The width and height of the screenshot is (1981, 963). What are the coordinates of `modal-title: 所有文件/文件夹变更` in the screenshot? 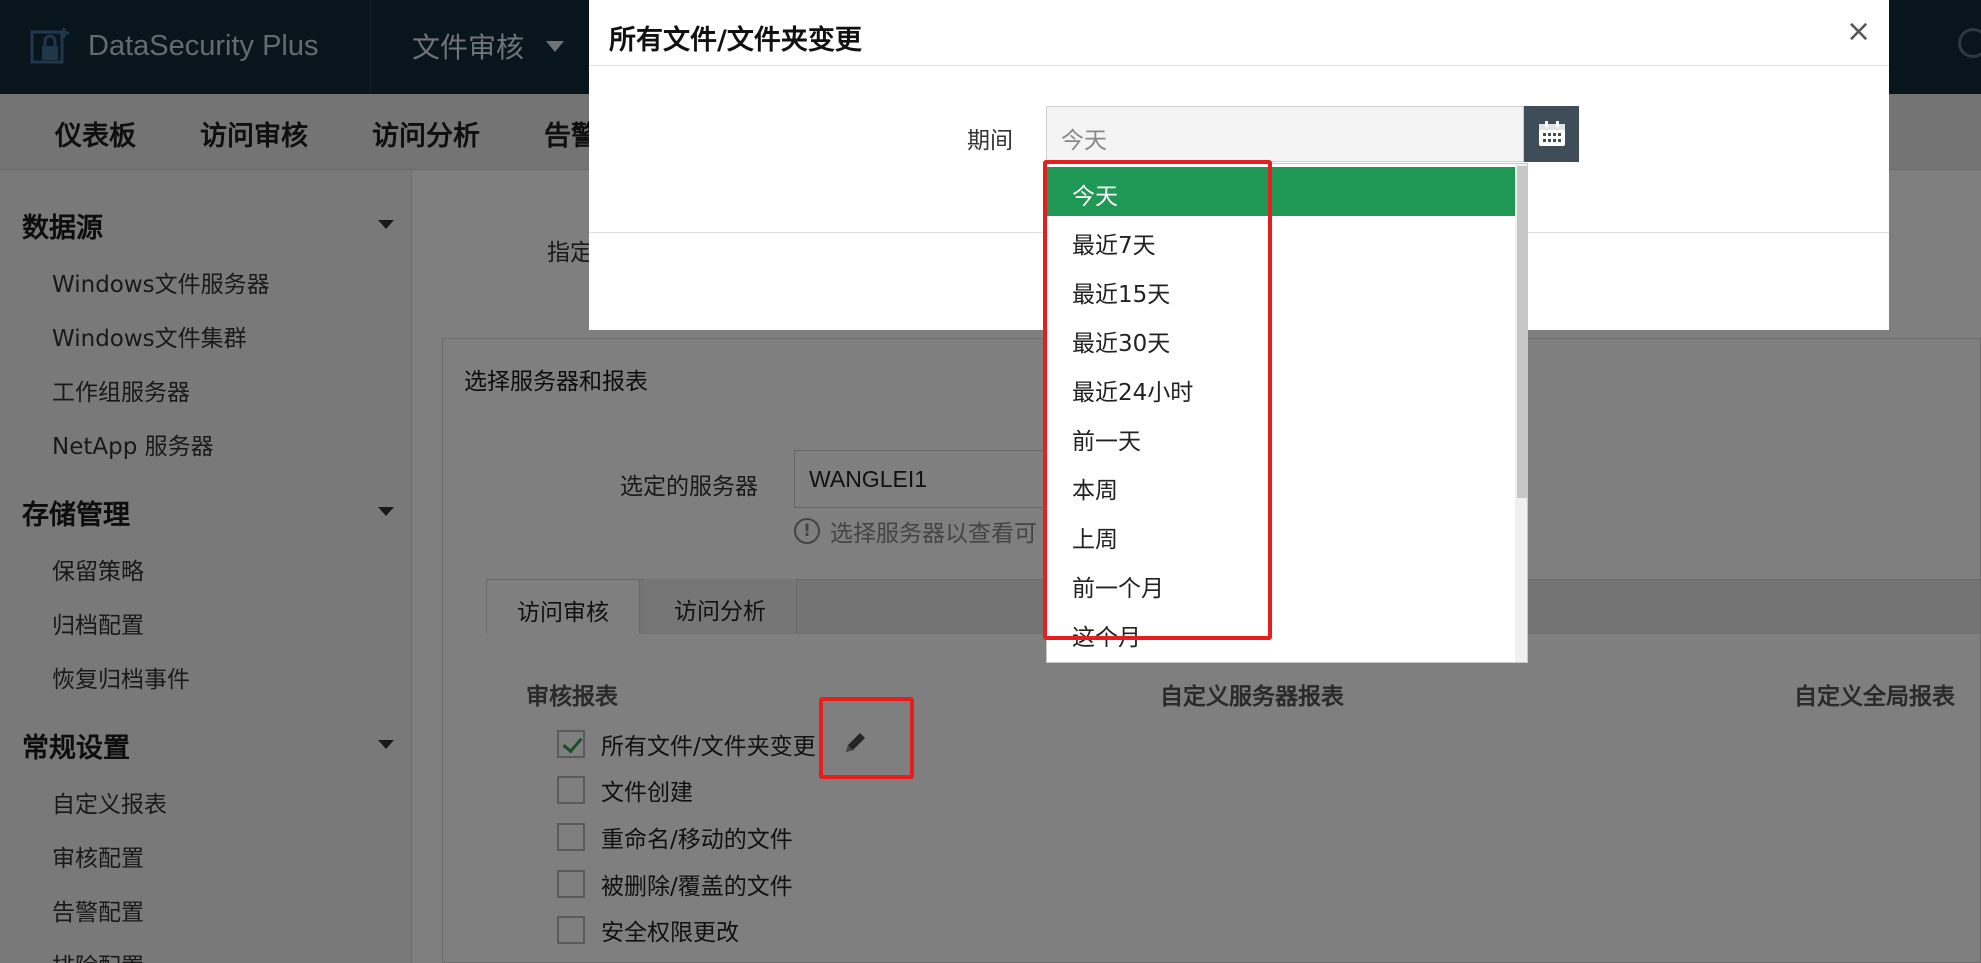 It's located at (735, 40).